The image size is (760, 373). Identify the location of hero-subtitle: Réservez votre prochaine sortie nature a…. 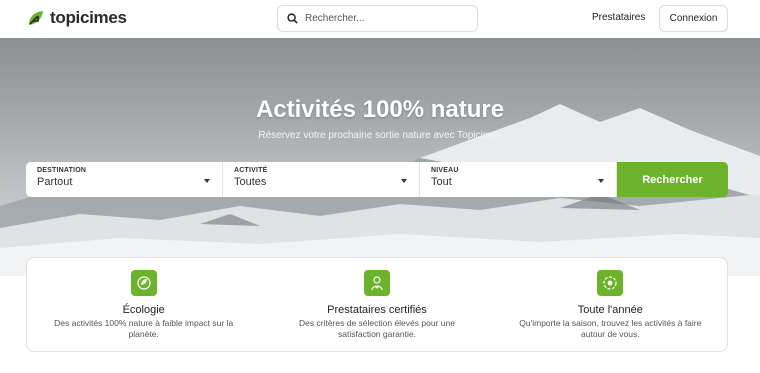
(380, 135).